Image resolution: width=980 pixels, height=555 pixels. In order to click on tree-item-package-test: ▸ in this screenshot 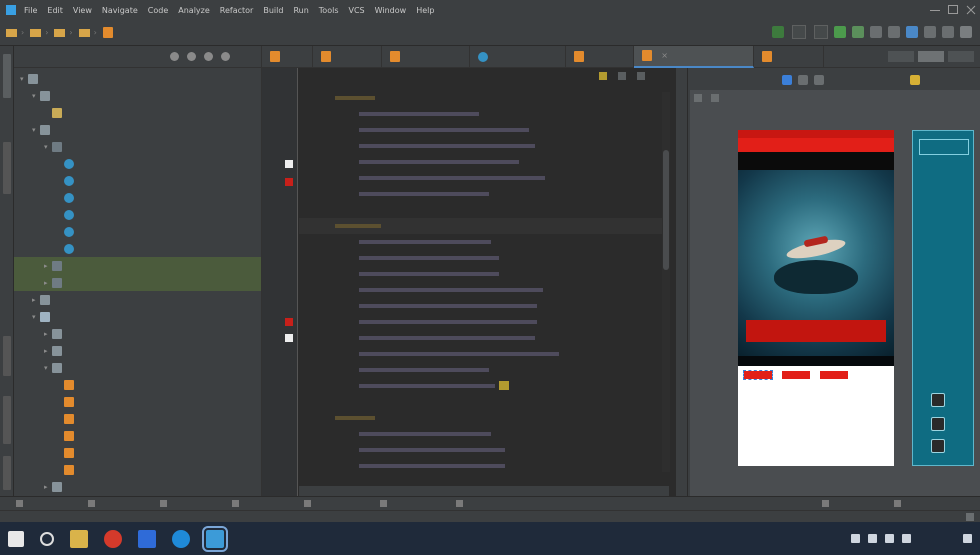, I will do `click(137, 282)`.